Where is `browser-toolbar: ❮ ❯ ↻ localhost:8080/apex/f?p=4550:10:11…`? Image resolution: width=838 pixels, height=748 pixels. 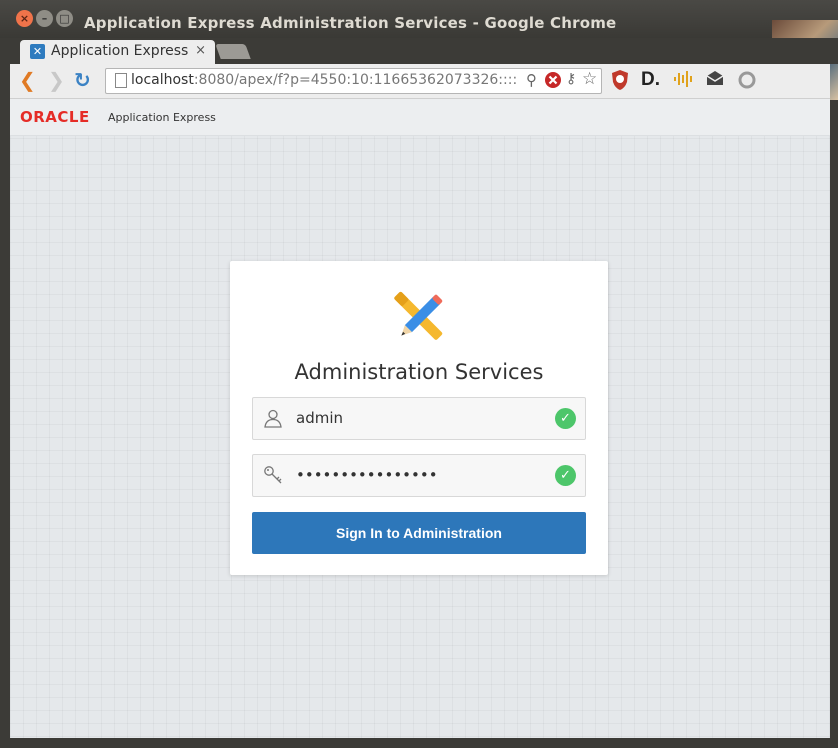
browser-toolbar: ❮ ❯ ↻ localhost:8080/apex/f?p=4550:10:11… is located at coordinates (420, 81).